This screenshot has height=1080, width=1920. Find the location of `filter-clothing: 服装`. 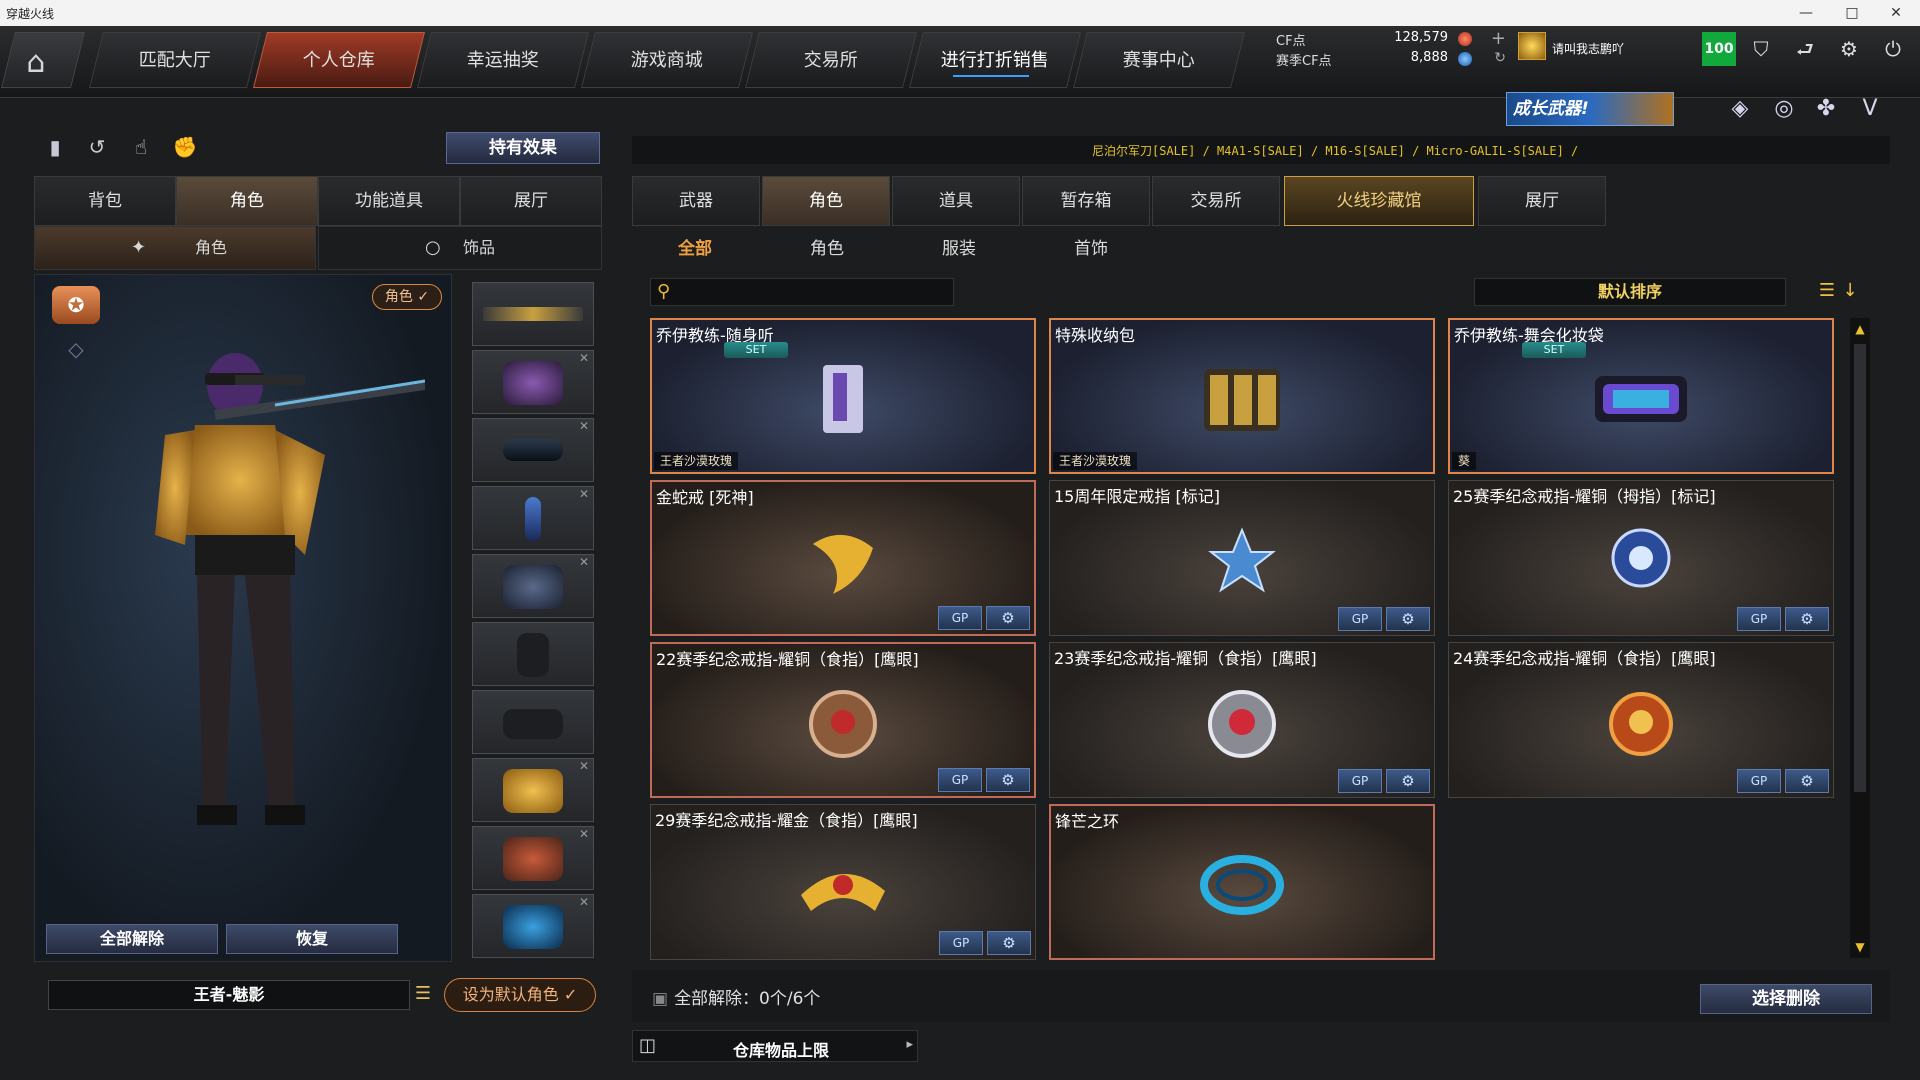

filter-clothing: 服装 is located at coordinates (959, 248).